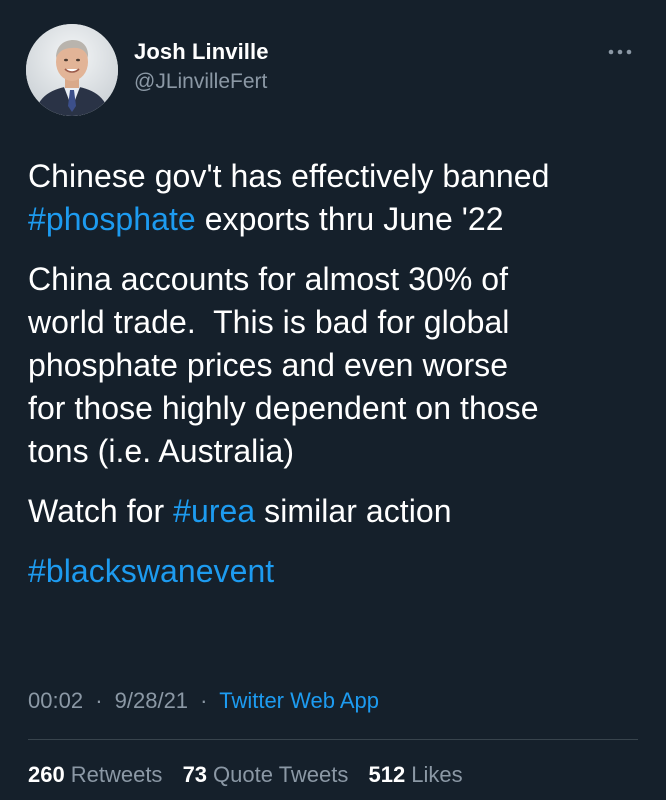  I want to click on divider, so click(333, 739).